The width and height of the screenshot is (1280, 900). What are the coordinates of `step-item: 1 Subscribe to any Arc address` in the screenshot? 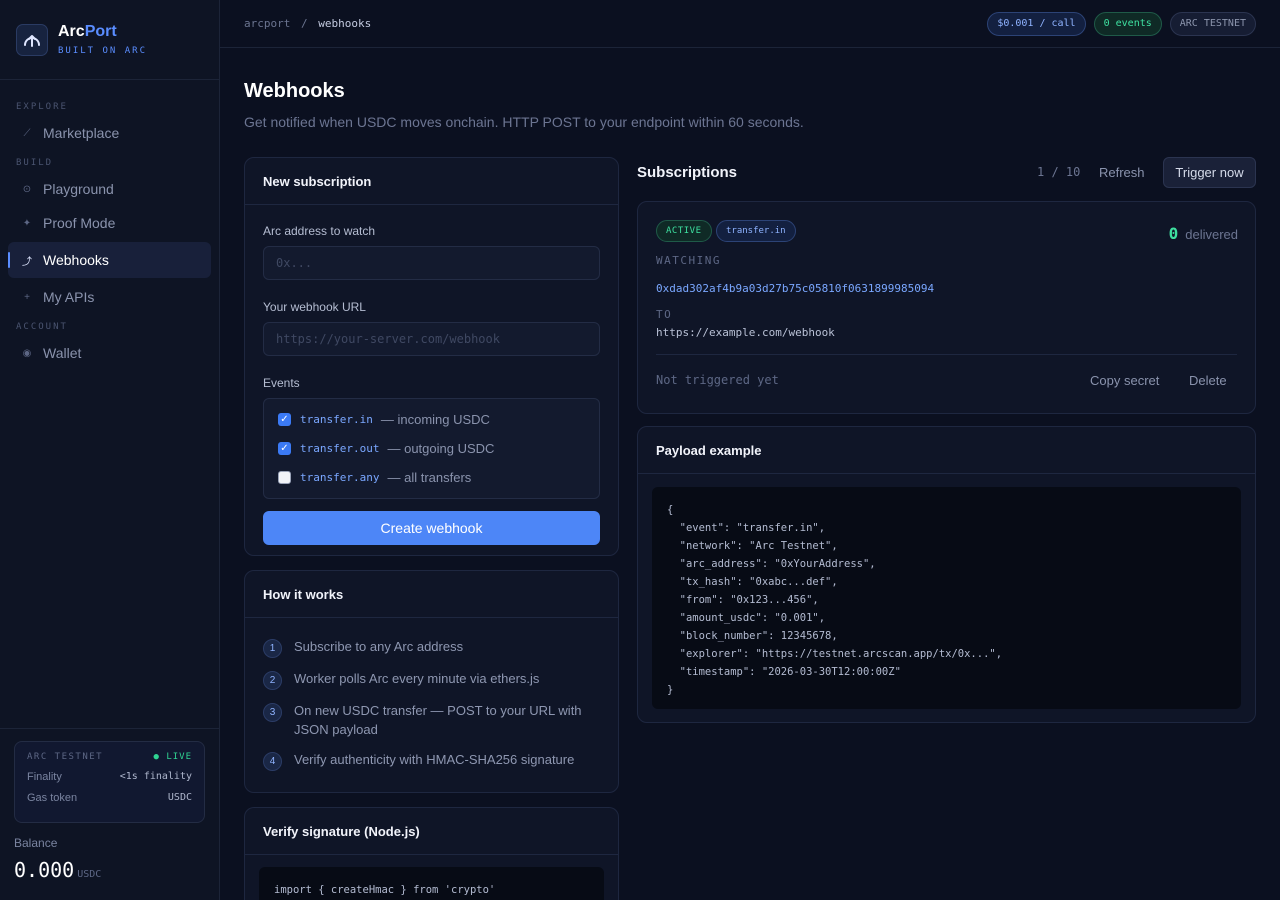 It's located at (431, 647).